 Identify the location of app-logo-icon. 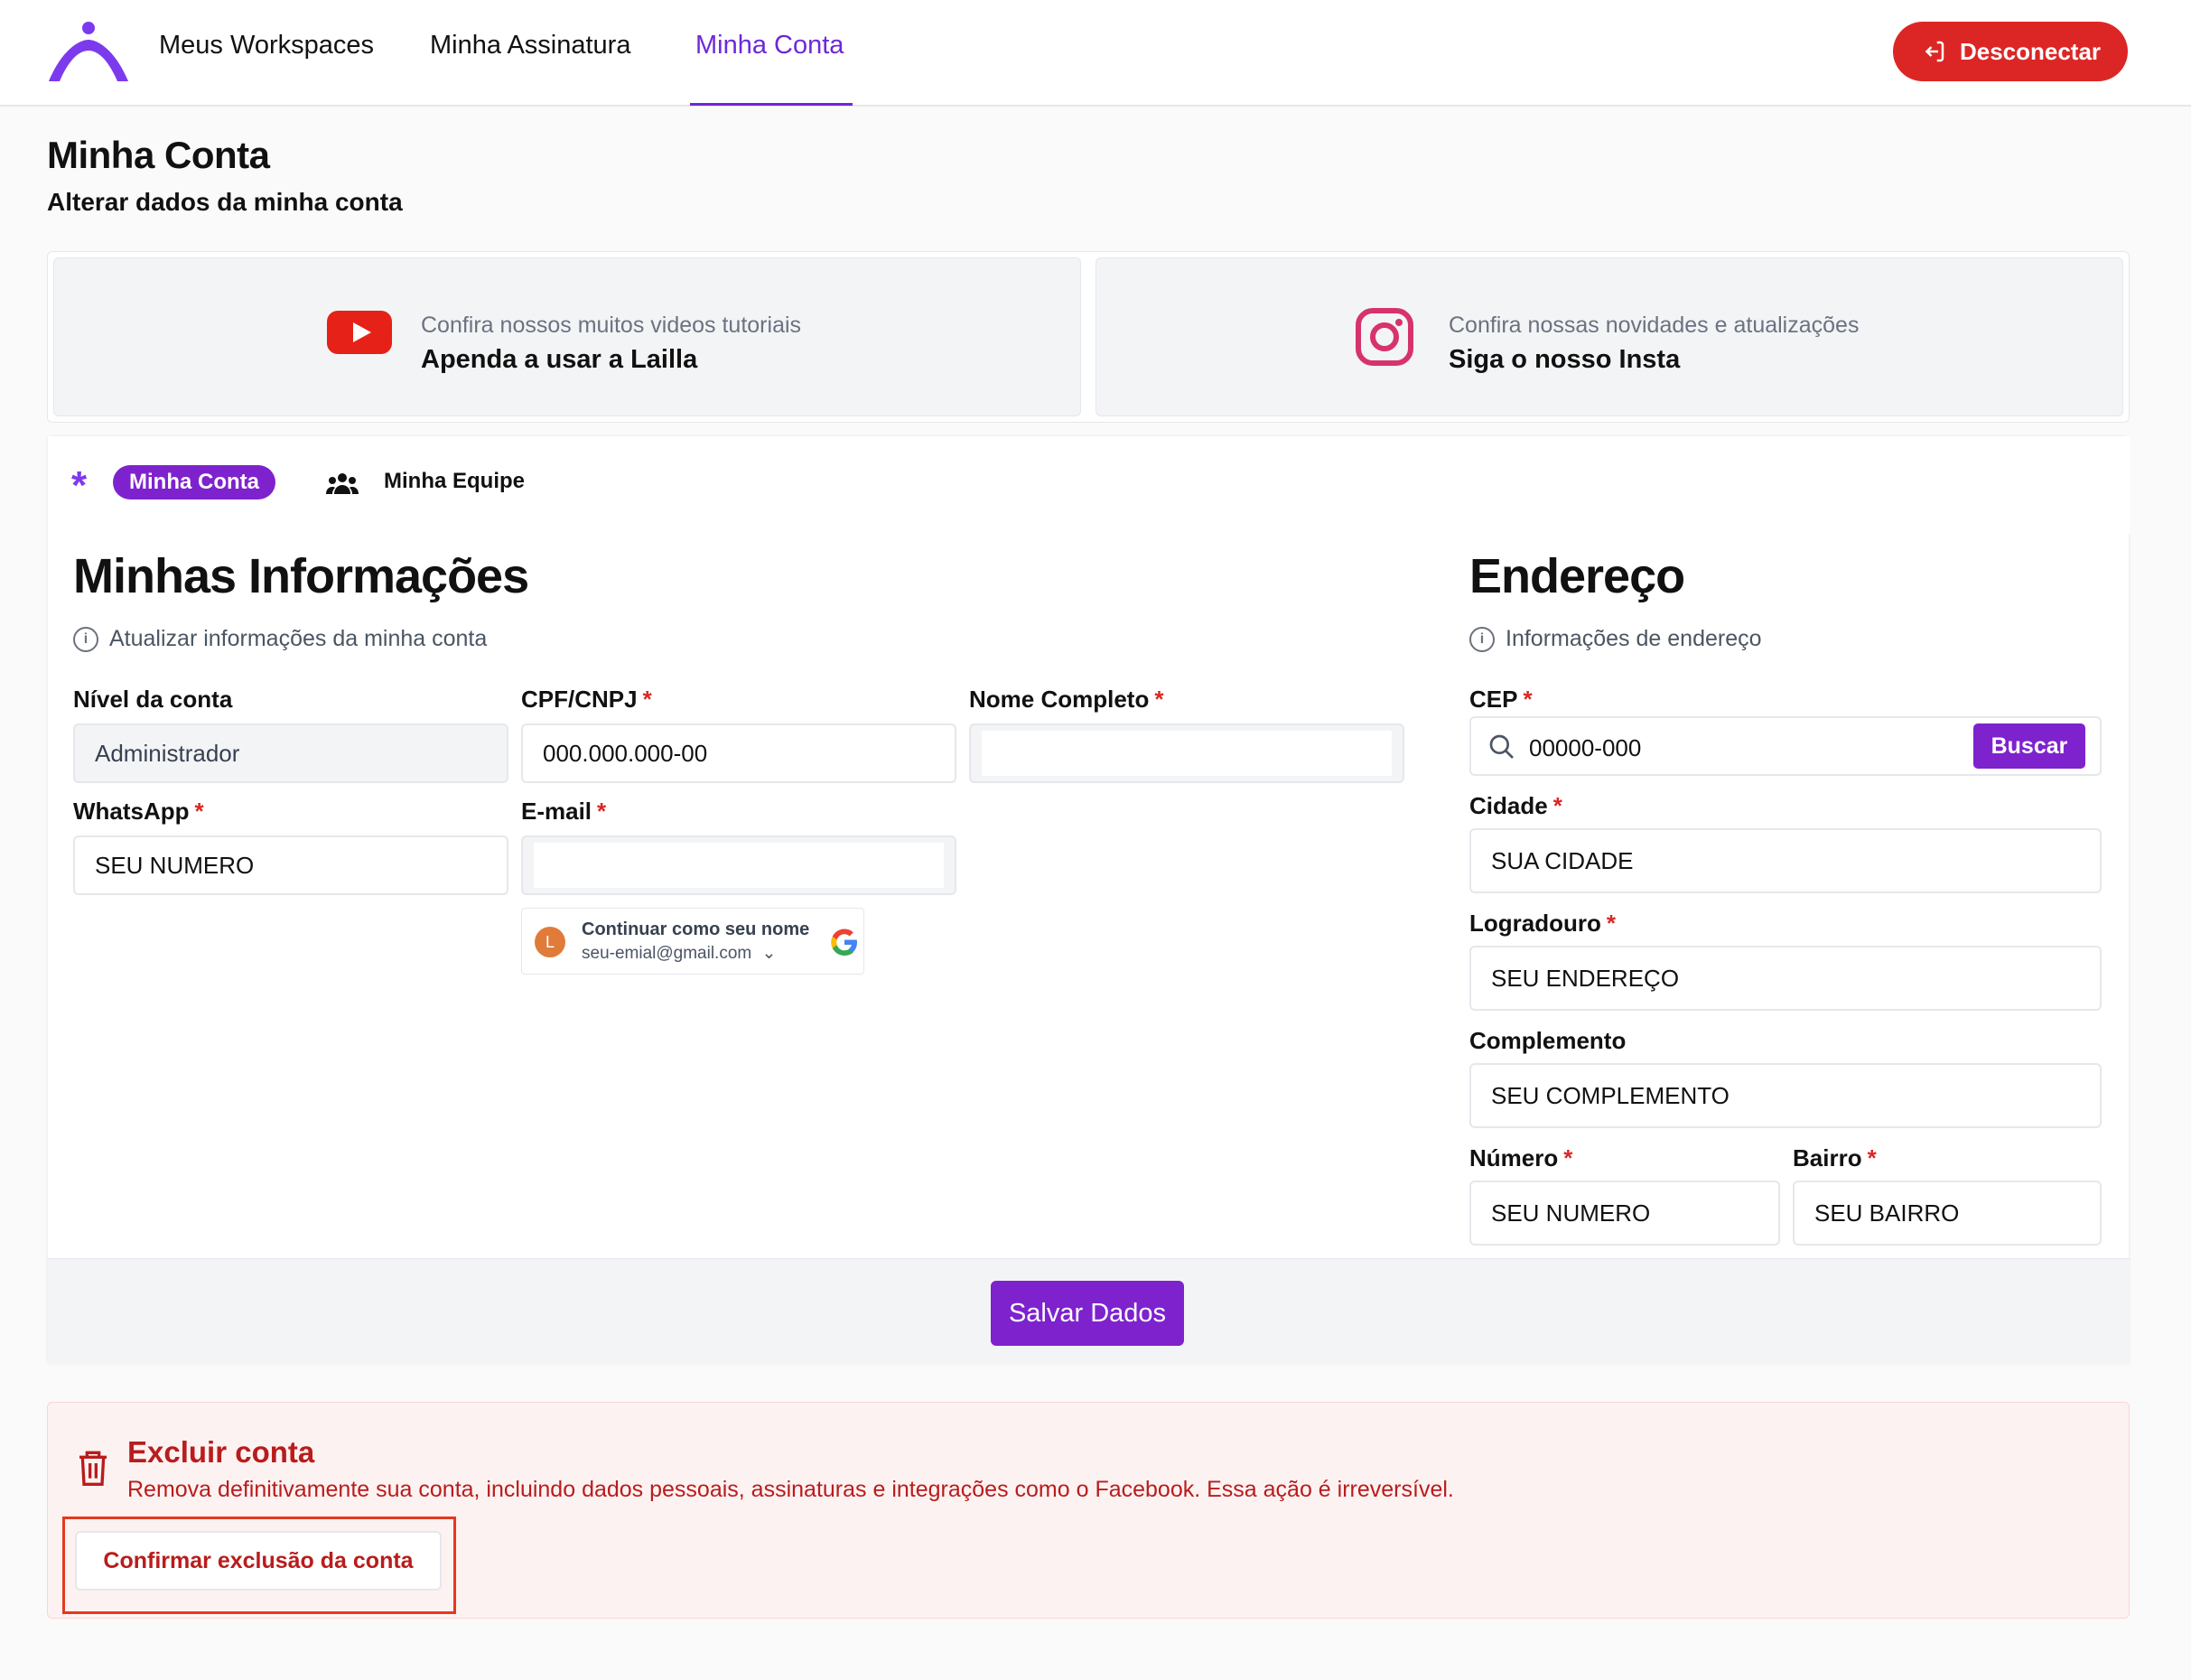
(88, 51).